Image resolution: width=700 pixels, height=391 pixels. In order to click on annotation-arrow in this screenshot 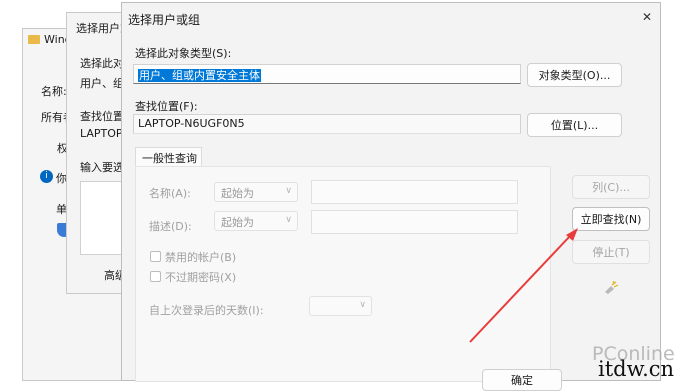, I will do `click(523, 285)`.